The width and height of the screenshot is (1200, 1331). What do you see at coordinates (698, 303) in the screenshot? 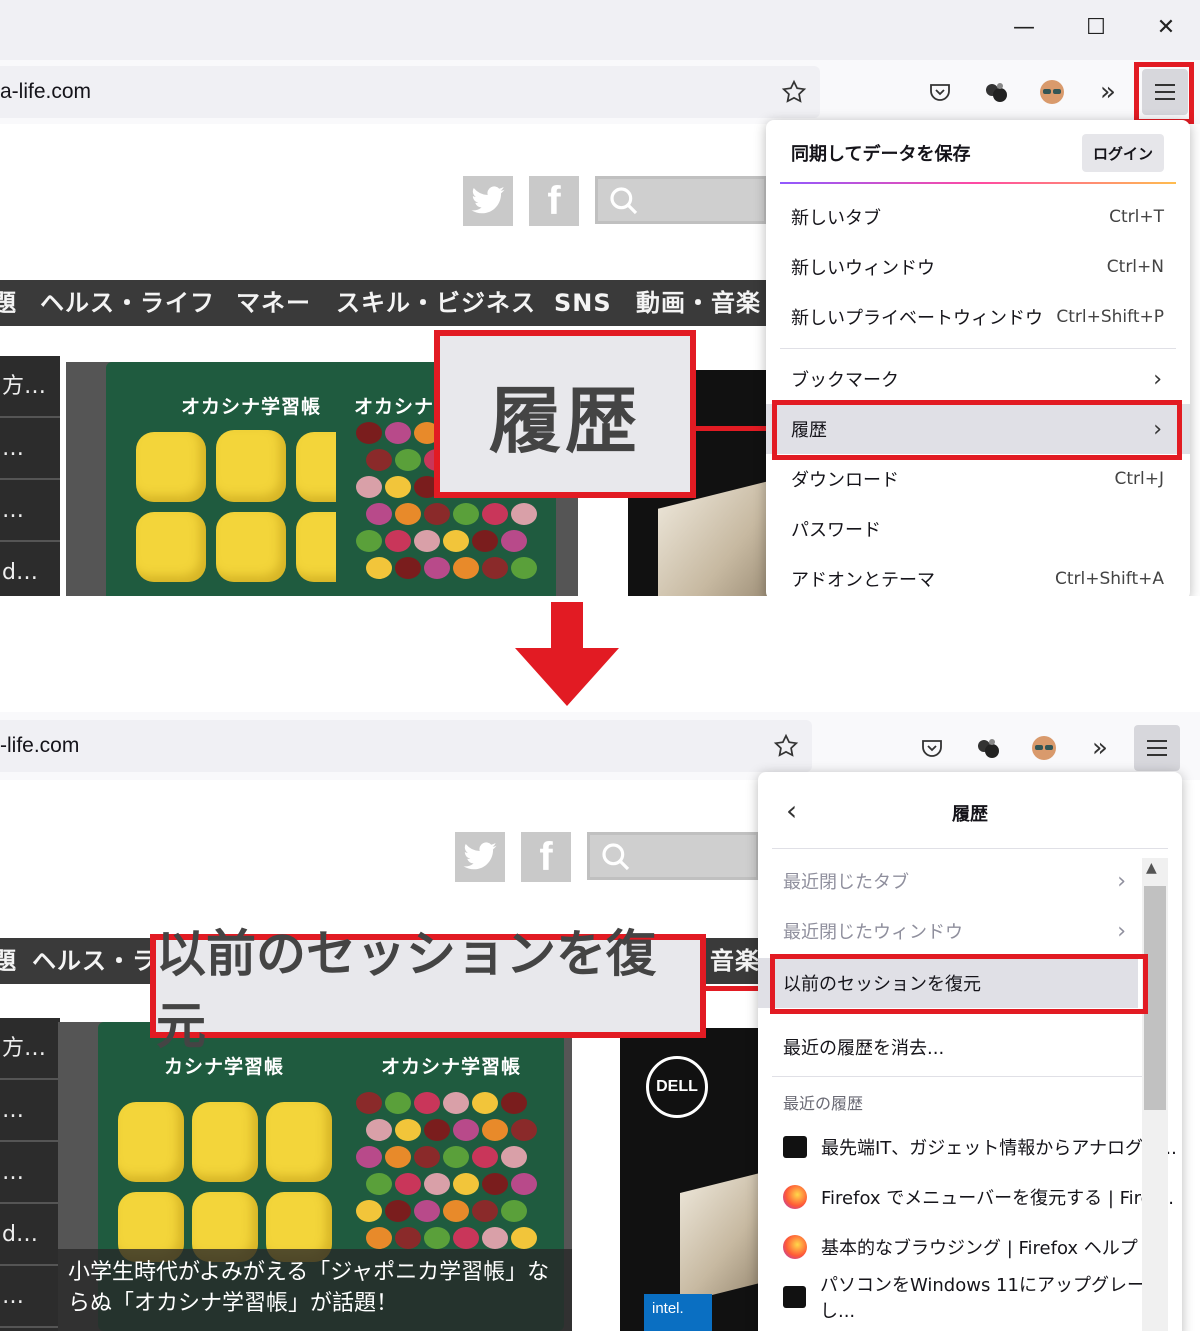
I see `nav-item: 動画・音楽` at bounding box center [698, 303].